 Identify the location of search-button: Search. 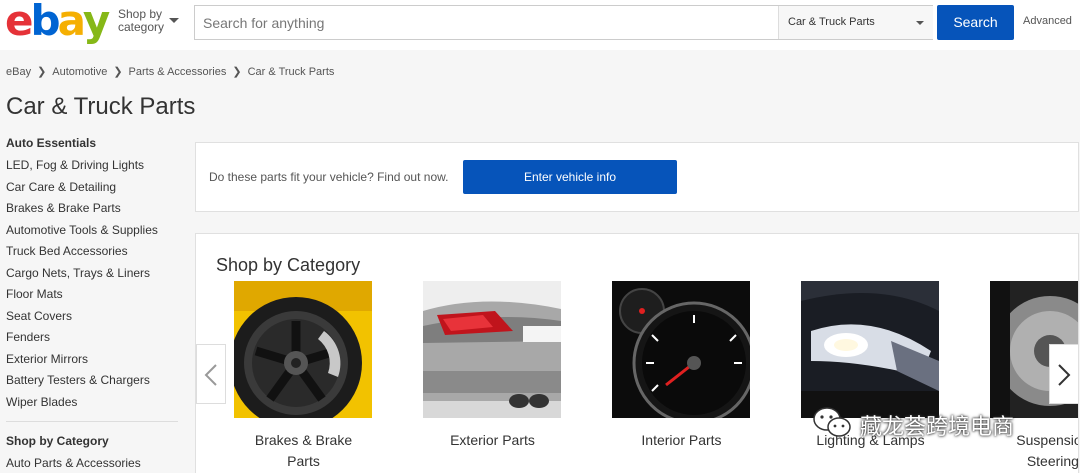
(975, 22).